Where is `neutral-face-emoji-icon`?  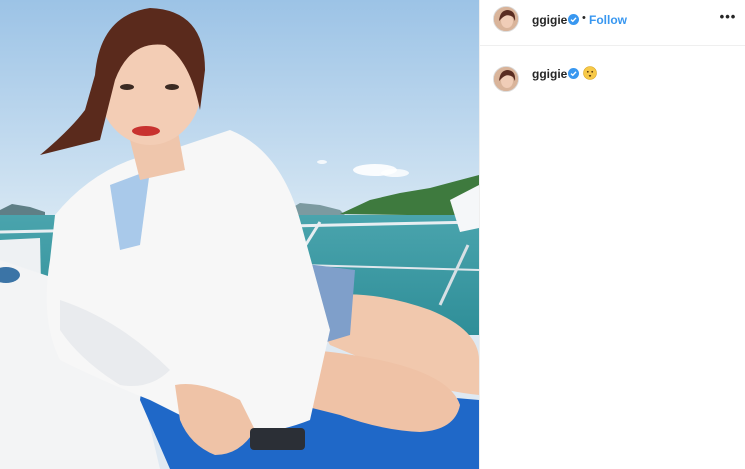 neutral-face-emoji-icon is located at coordinates (590, 73).